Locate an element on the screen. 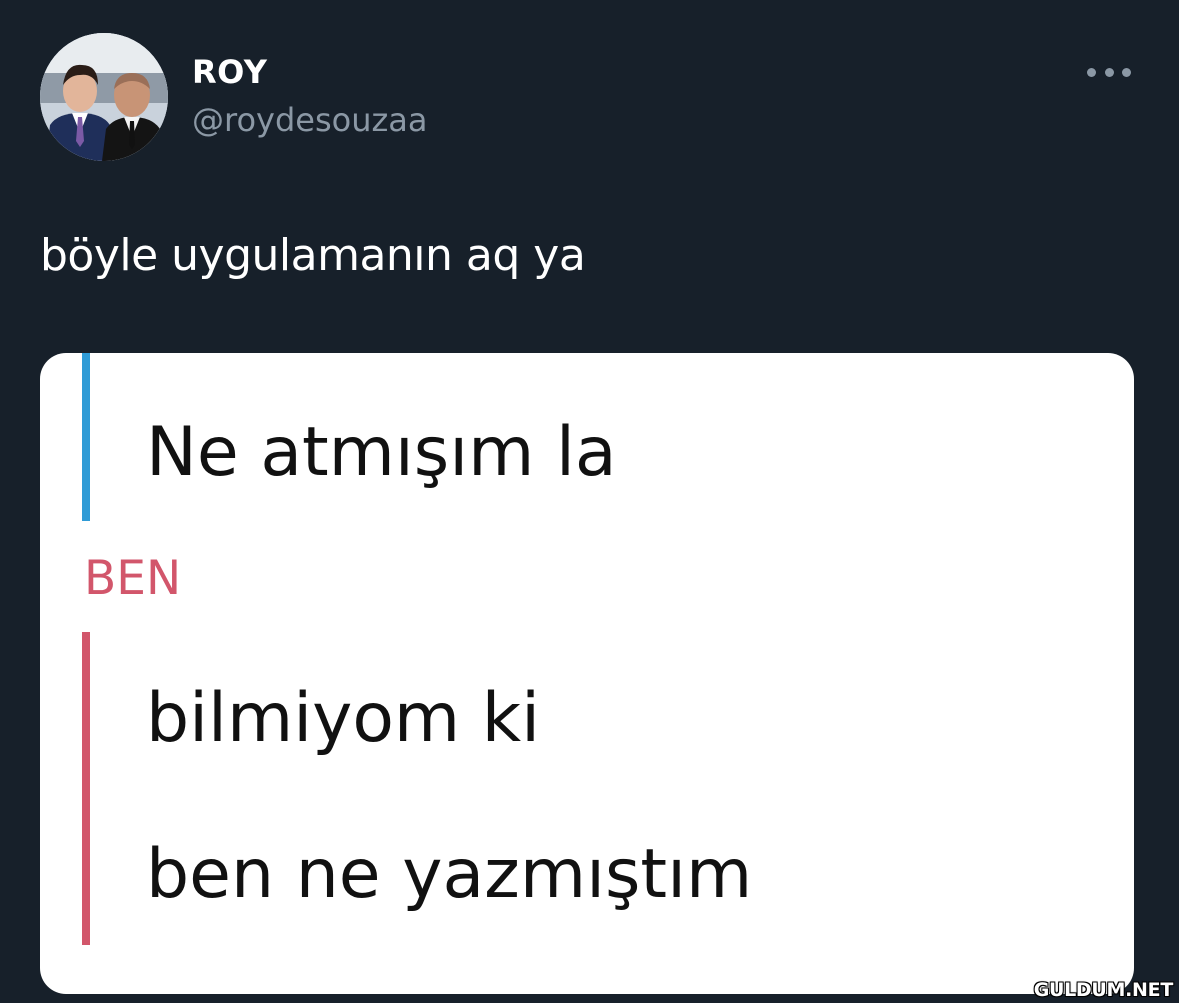  more-options-icon is located at coordinates (1109, 72).